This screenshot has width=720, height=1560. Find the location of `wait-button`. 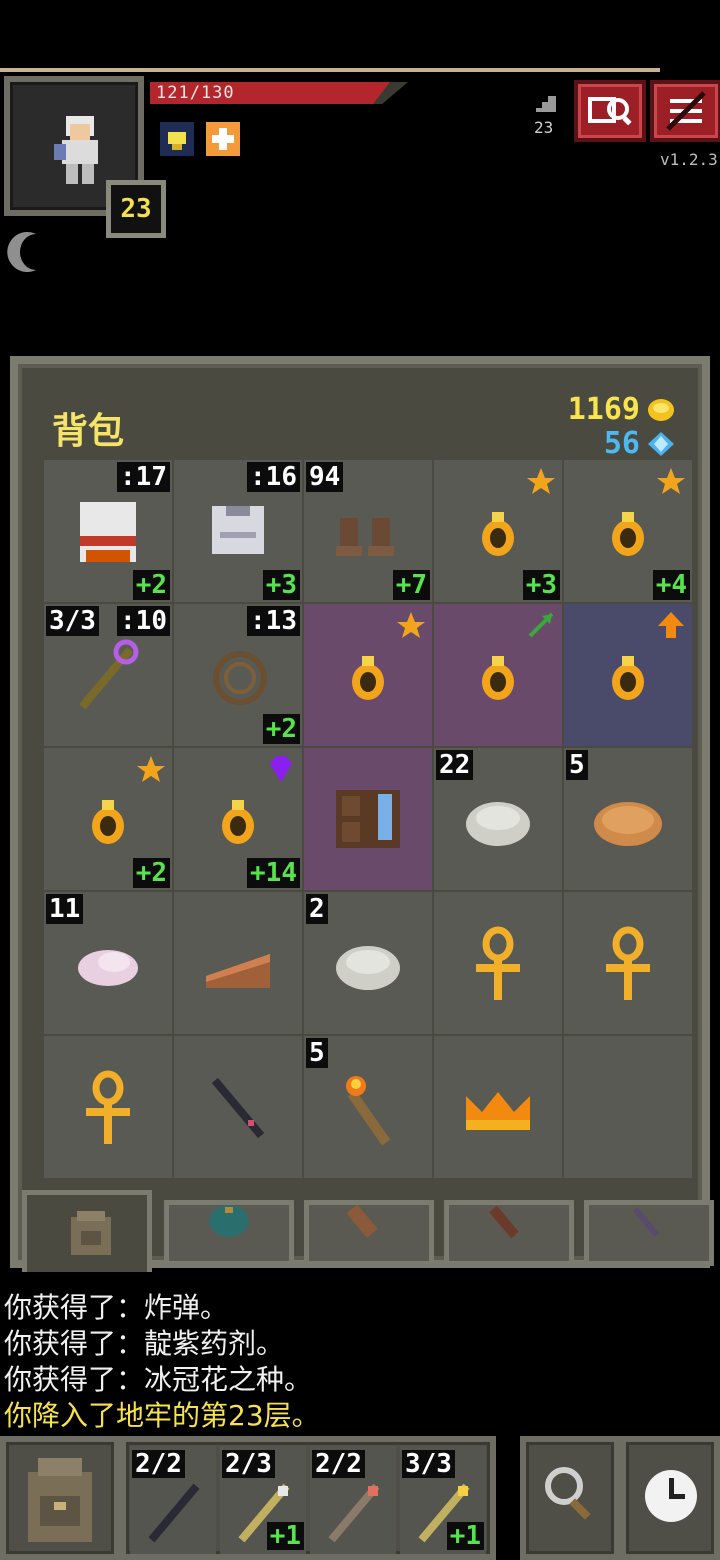

wait-button is located at coordinates (670, 1498).